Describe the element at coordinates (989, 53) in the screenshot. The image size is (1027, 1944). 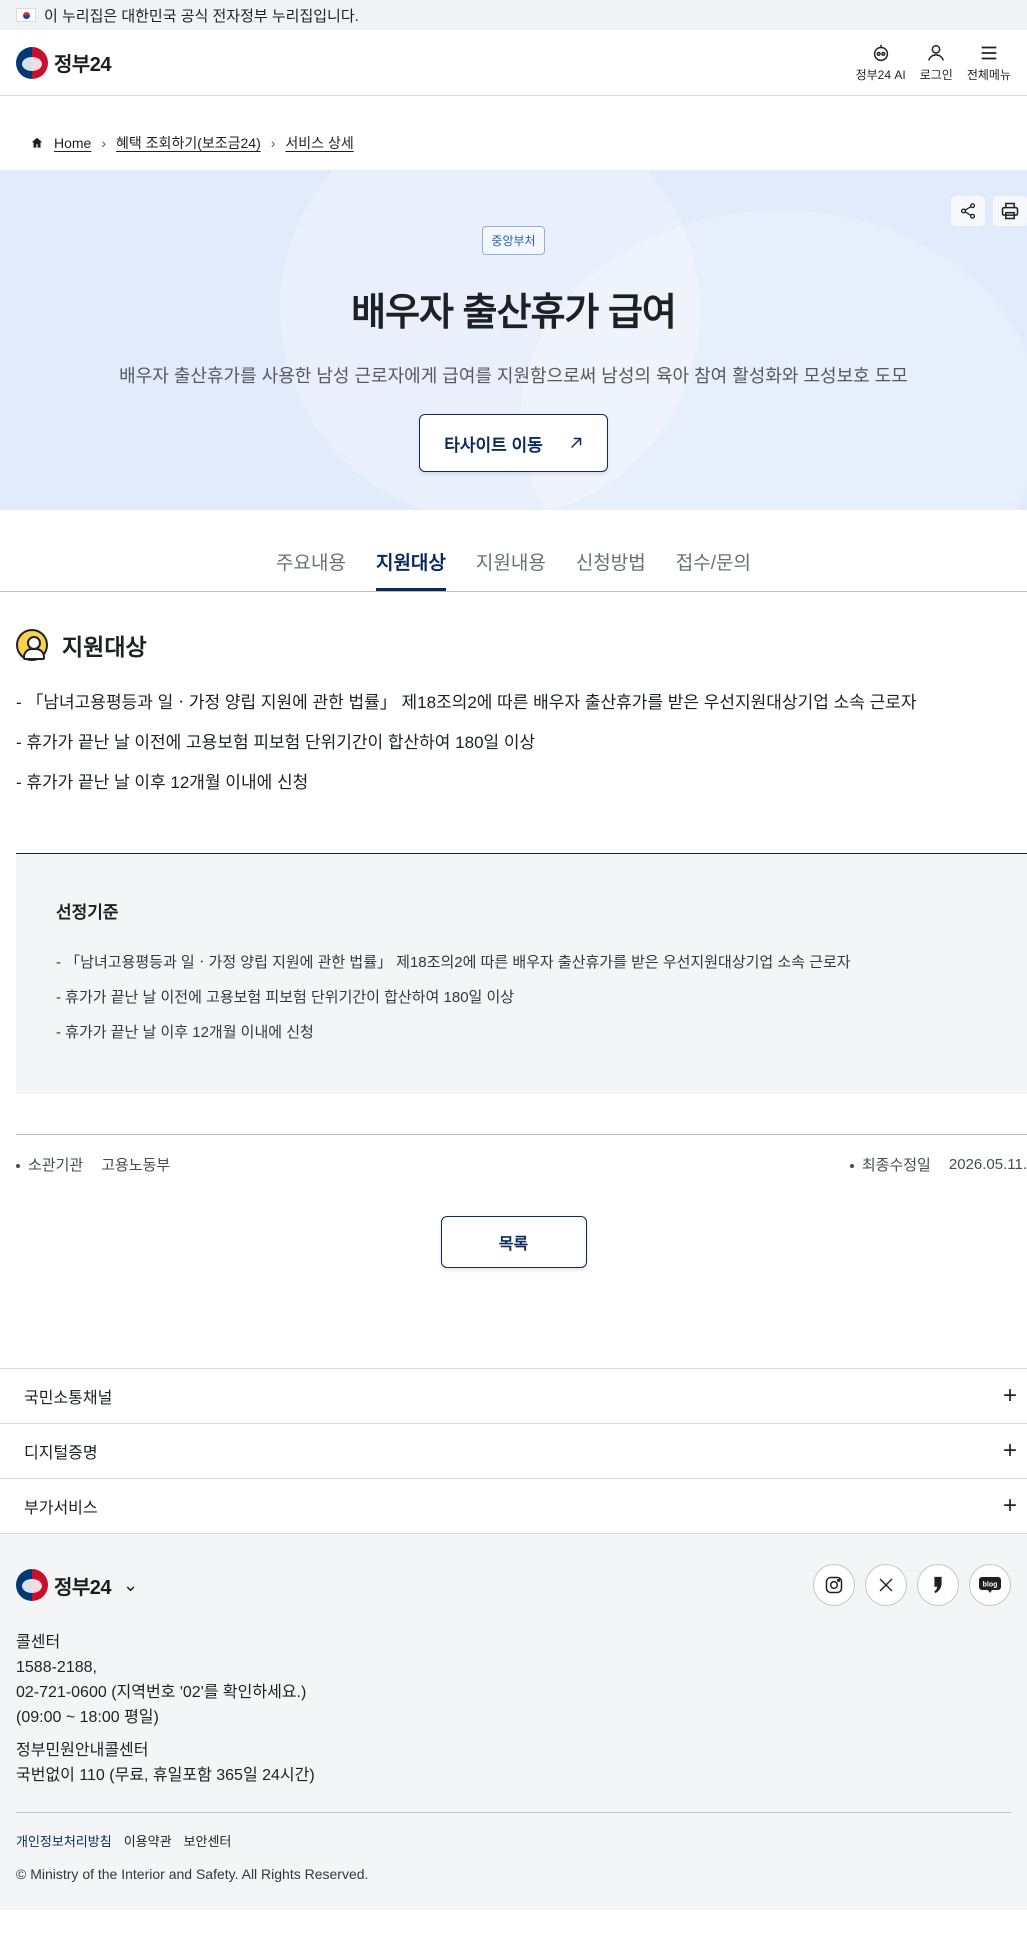
I see `hamburger-icon` at that location.